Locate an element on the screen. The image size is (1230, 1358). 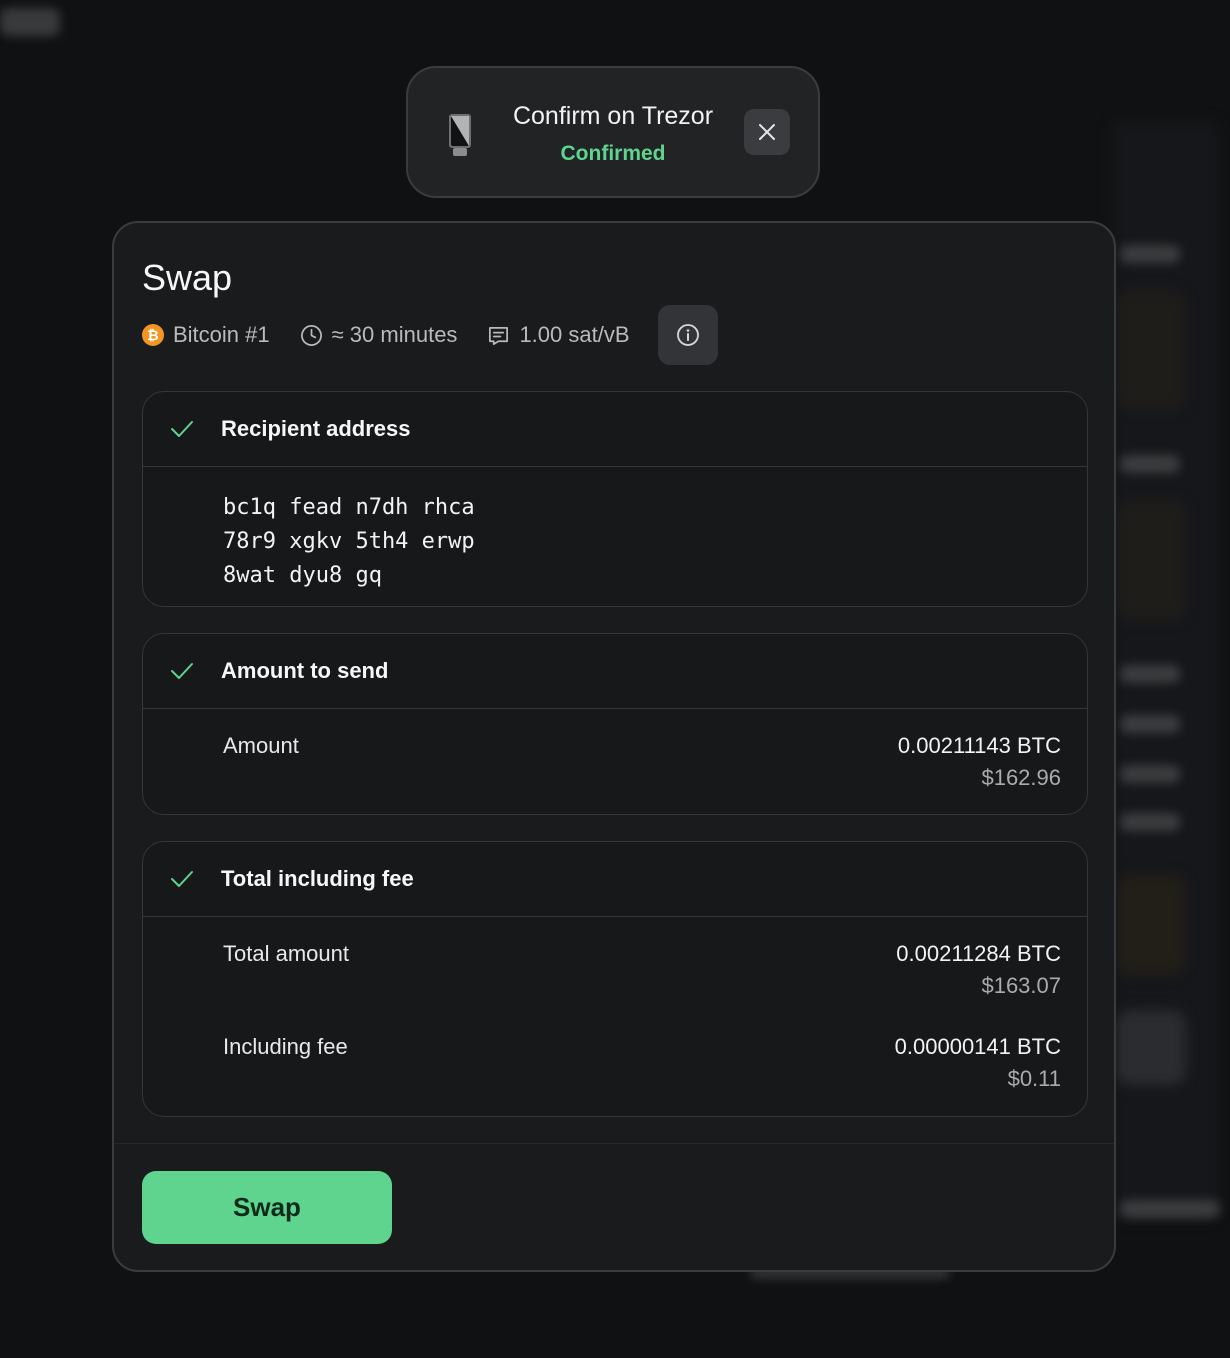
amount-value: 0.00211143 BTC $162.96 is located at coordinates (979, 763).